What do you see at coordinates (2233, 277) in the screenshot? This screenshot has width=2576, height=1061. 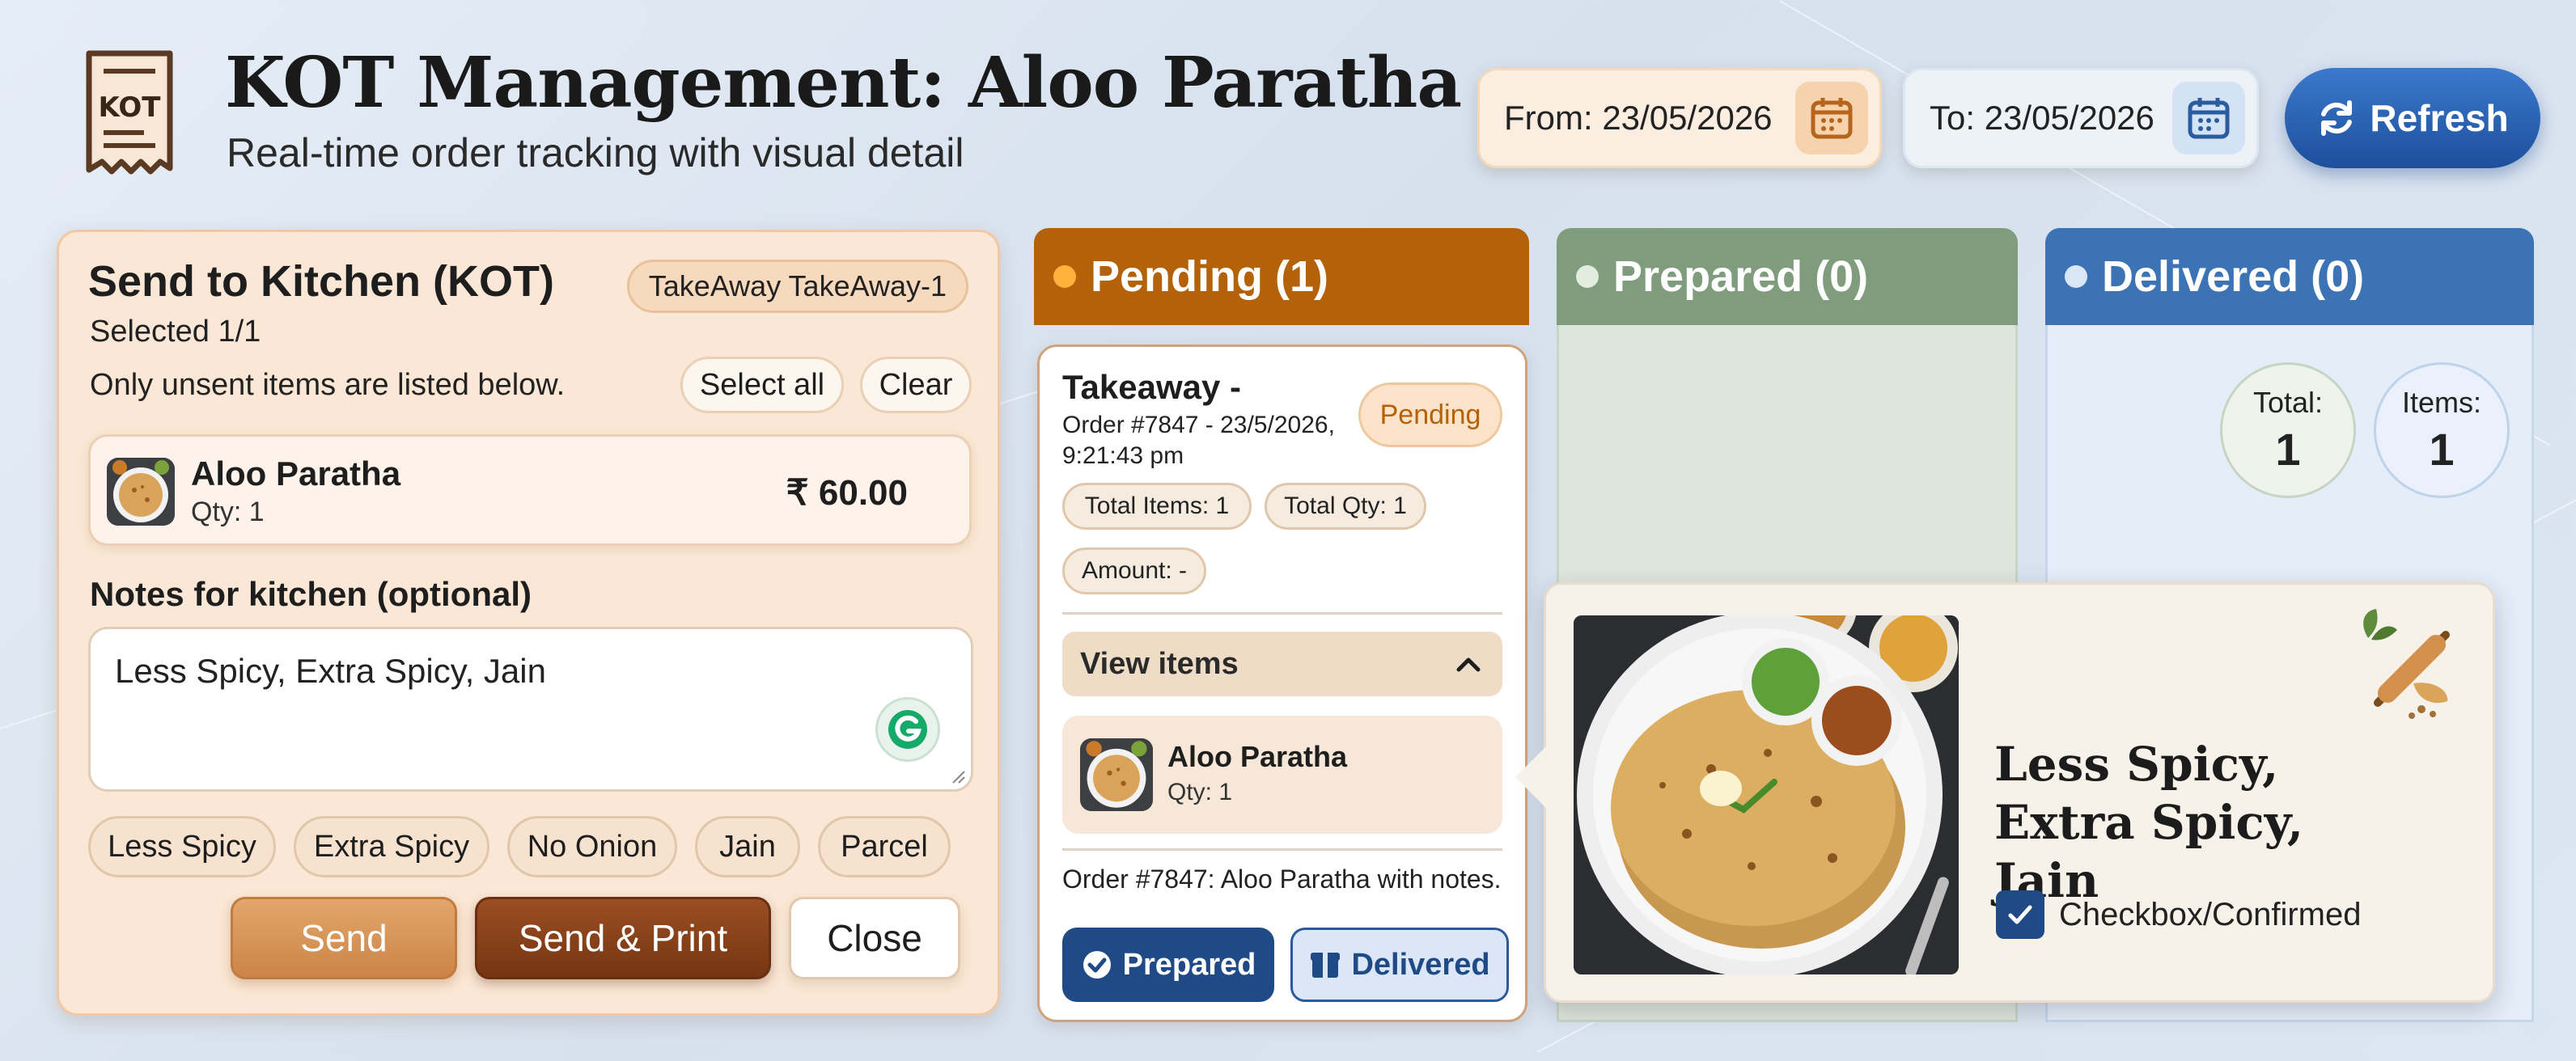 I see `delivered-column-title: Delivered (0)` at bounding box center [2233, 277].